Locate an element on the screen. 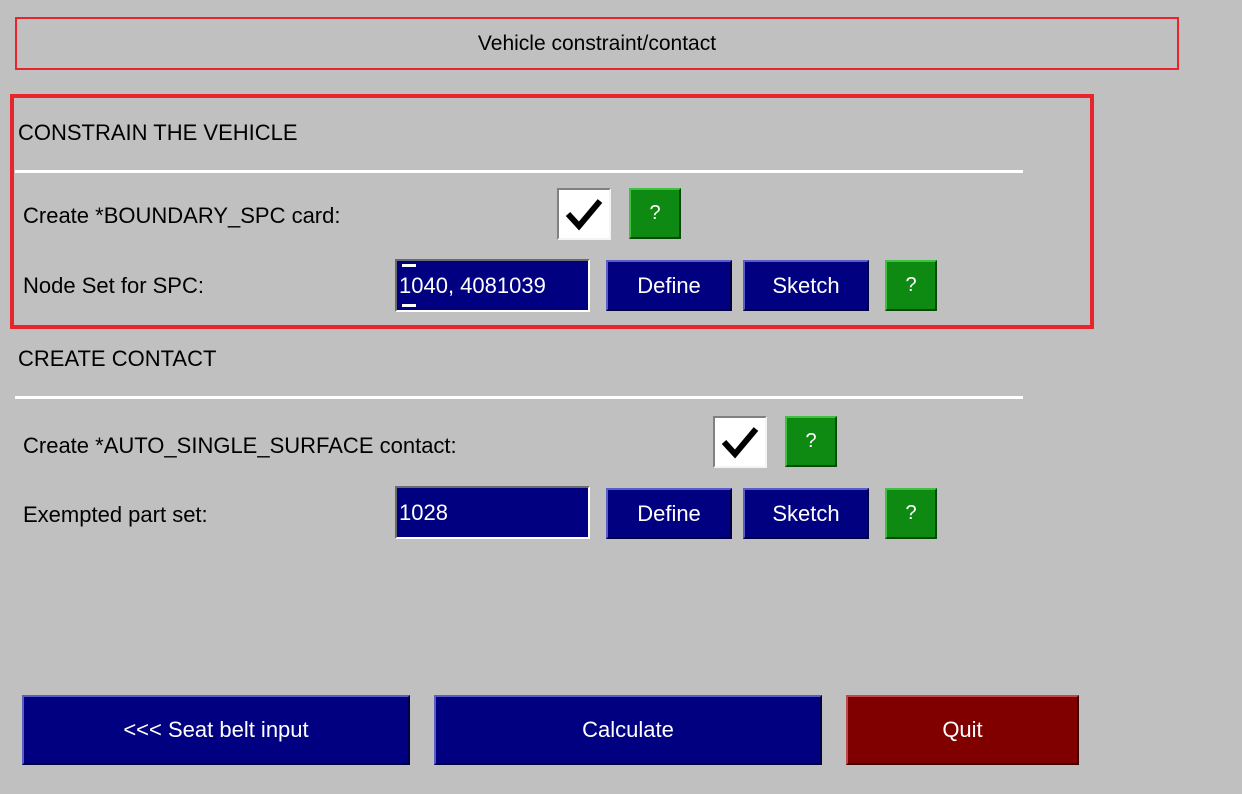  constrain-heading: CONSTRAIN THE VEHICLE is located at coordinates (158, 132).